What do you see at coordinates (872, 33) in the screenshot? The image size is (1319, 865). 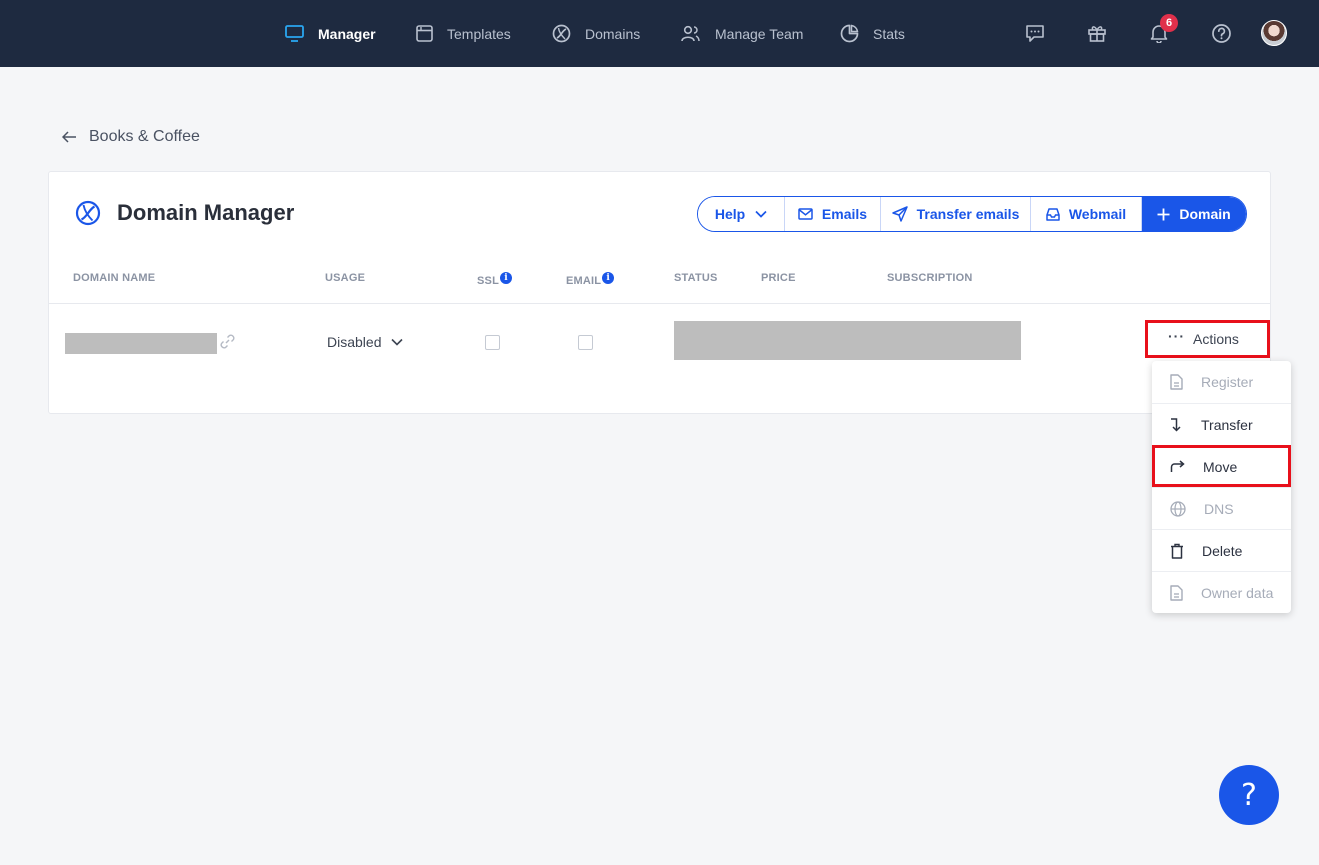 I see `nav-item-stats: Stats` at bounding box center [872, 33].